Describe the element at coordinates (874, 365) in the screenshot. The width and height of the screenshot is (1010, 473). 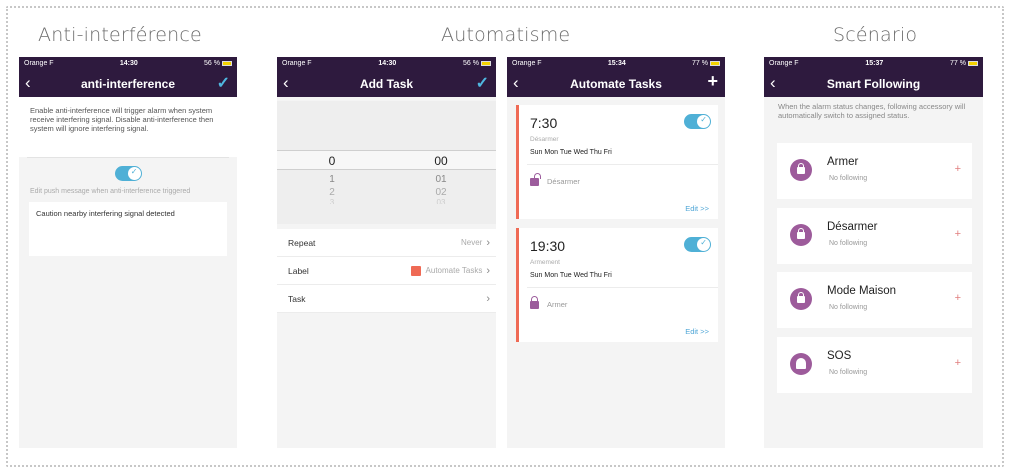
I see `scenario-item-sos: SOS No following +` at that location.